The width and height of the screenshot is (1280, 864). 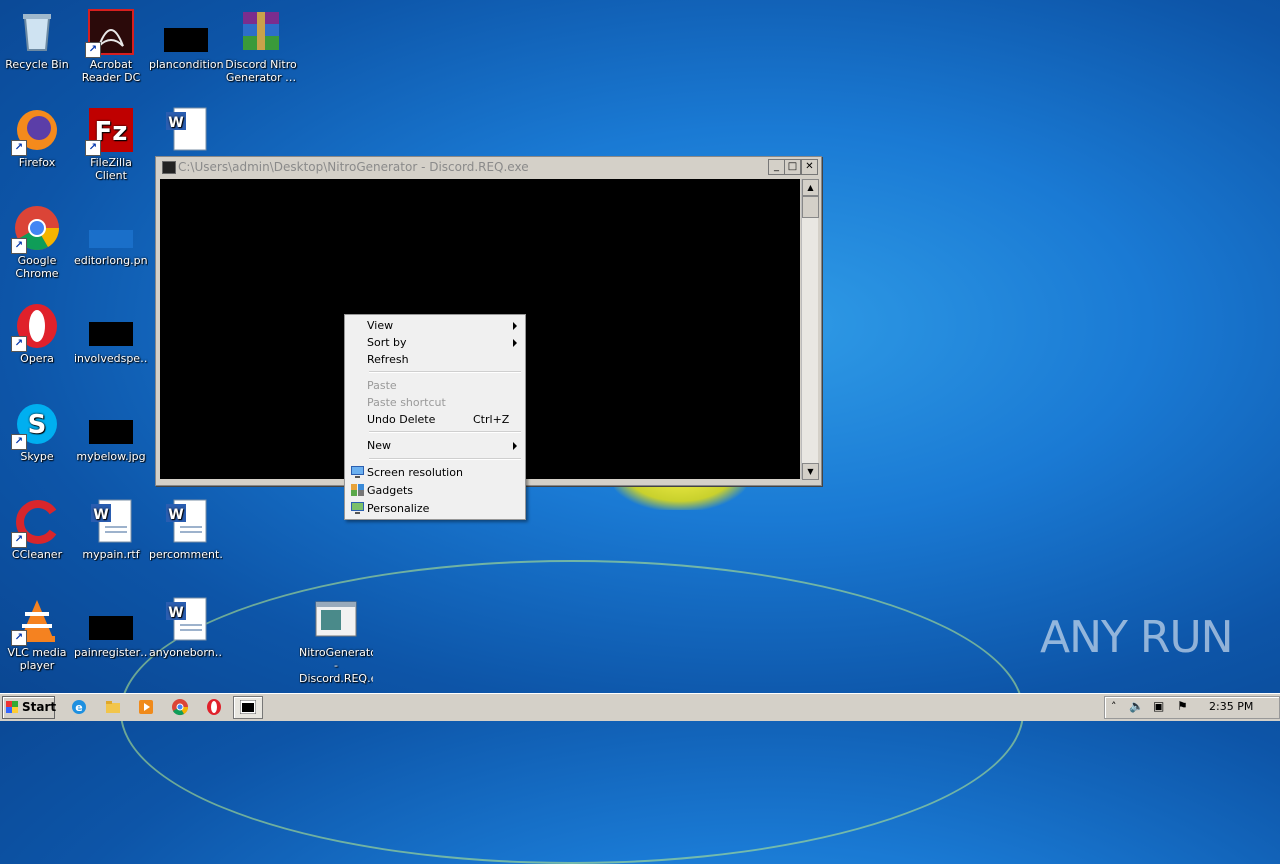 I want to click on black-file-icon, so click(x=111, y=620).